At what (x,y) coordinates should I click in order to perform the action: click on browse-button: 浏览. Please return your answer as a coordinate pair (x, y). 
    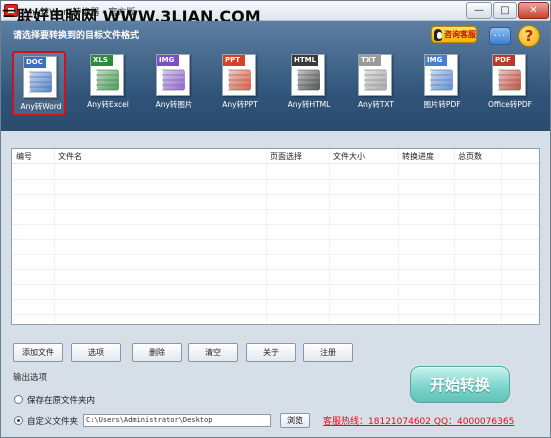
    Looking at the image, I should click on (295, 420).